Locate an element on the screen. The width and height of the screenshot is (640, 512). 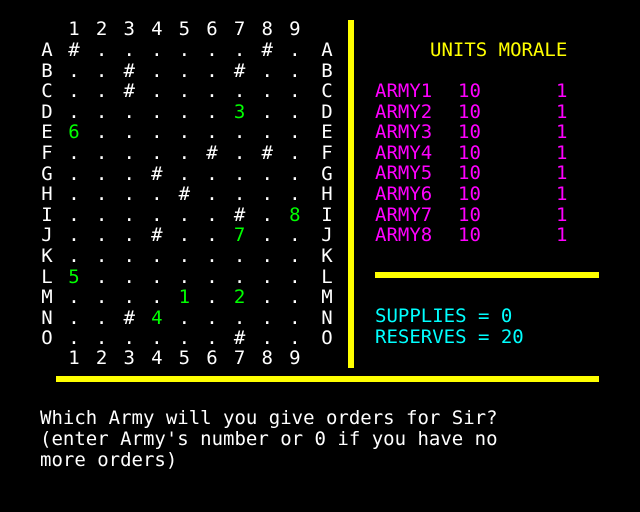
board-row-b: B.. #... #.. B is located at coordinates (190, 71).